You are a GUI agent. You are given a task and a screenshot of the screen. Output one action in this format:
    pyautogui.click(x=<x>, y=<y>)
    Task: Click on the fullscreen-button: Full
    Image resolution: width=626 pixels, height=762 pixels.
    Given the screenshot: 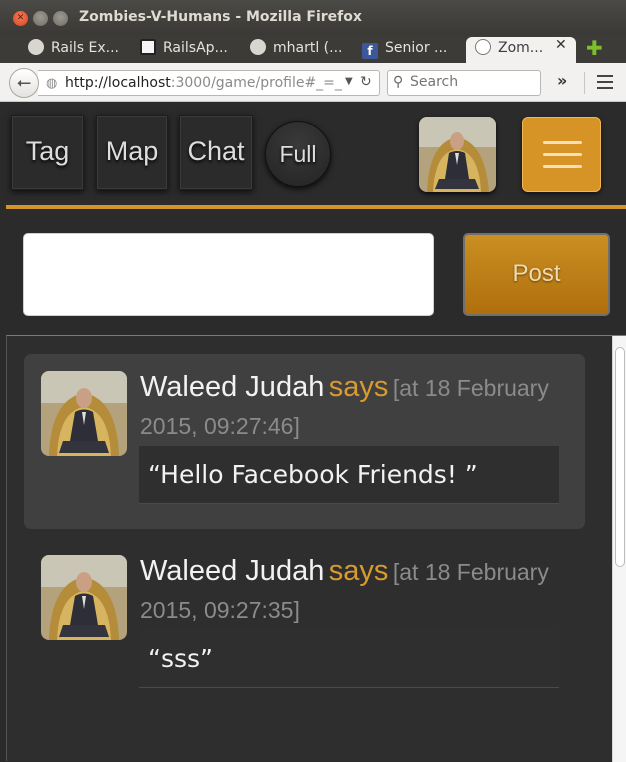 What is the action you would take?
    pyautogui.click(x=298, y=154)
    